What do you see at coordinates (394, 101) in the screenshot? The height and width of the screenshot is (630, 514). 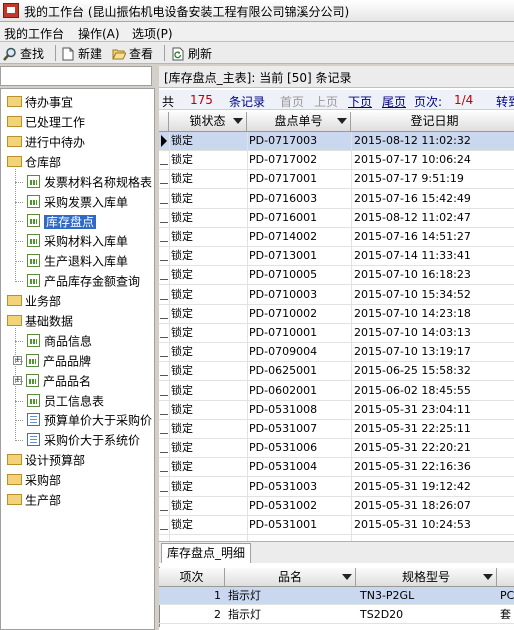 I see `pager-last-link: 尾页` at bounding box center [394, 101].